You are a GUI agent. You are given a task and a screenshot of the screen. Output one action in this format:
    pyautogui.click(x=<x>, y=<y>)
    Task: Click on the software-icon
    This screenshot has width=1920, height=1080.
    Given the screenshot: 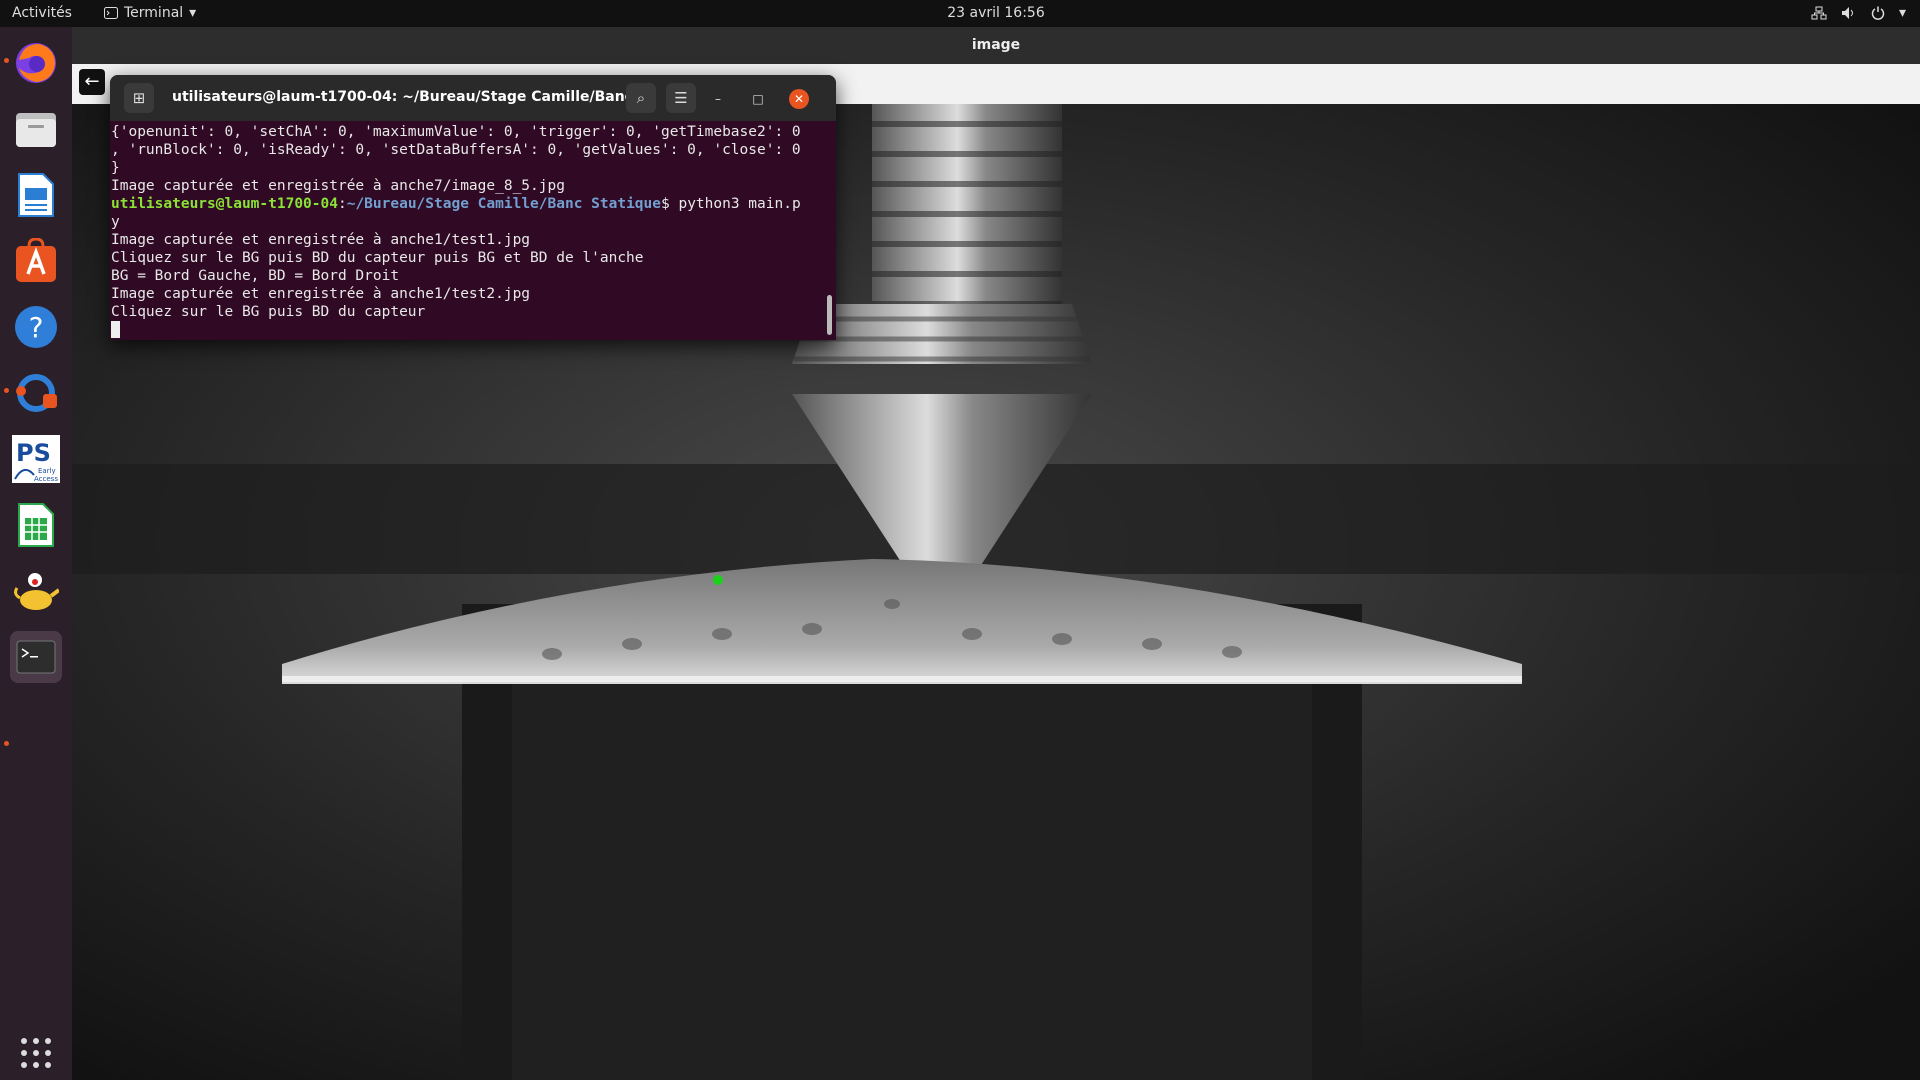 What is the action you would take?
    pyautogui.click(x=36, y=261)
    